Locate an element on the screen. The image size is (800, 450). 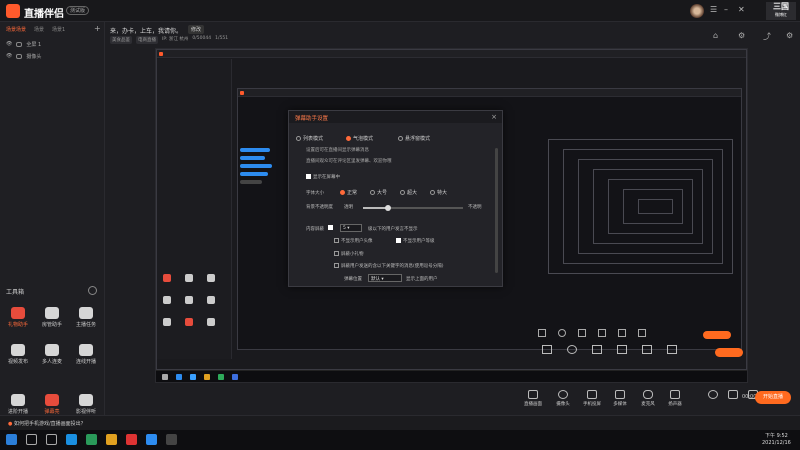
mode-float: 悬浮窗模式 is located at coordinates (414, 138).